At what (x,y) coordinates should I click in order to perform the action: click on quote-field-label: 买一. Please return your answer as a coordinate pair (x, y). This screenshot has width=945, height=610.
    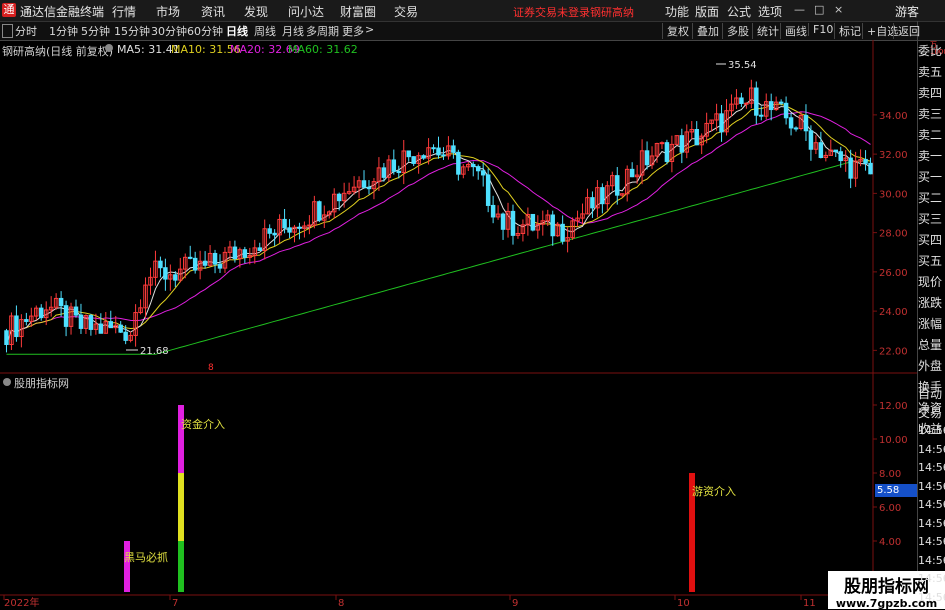
    Looking at the image, I should click on (930, 177).